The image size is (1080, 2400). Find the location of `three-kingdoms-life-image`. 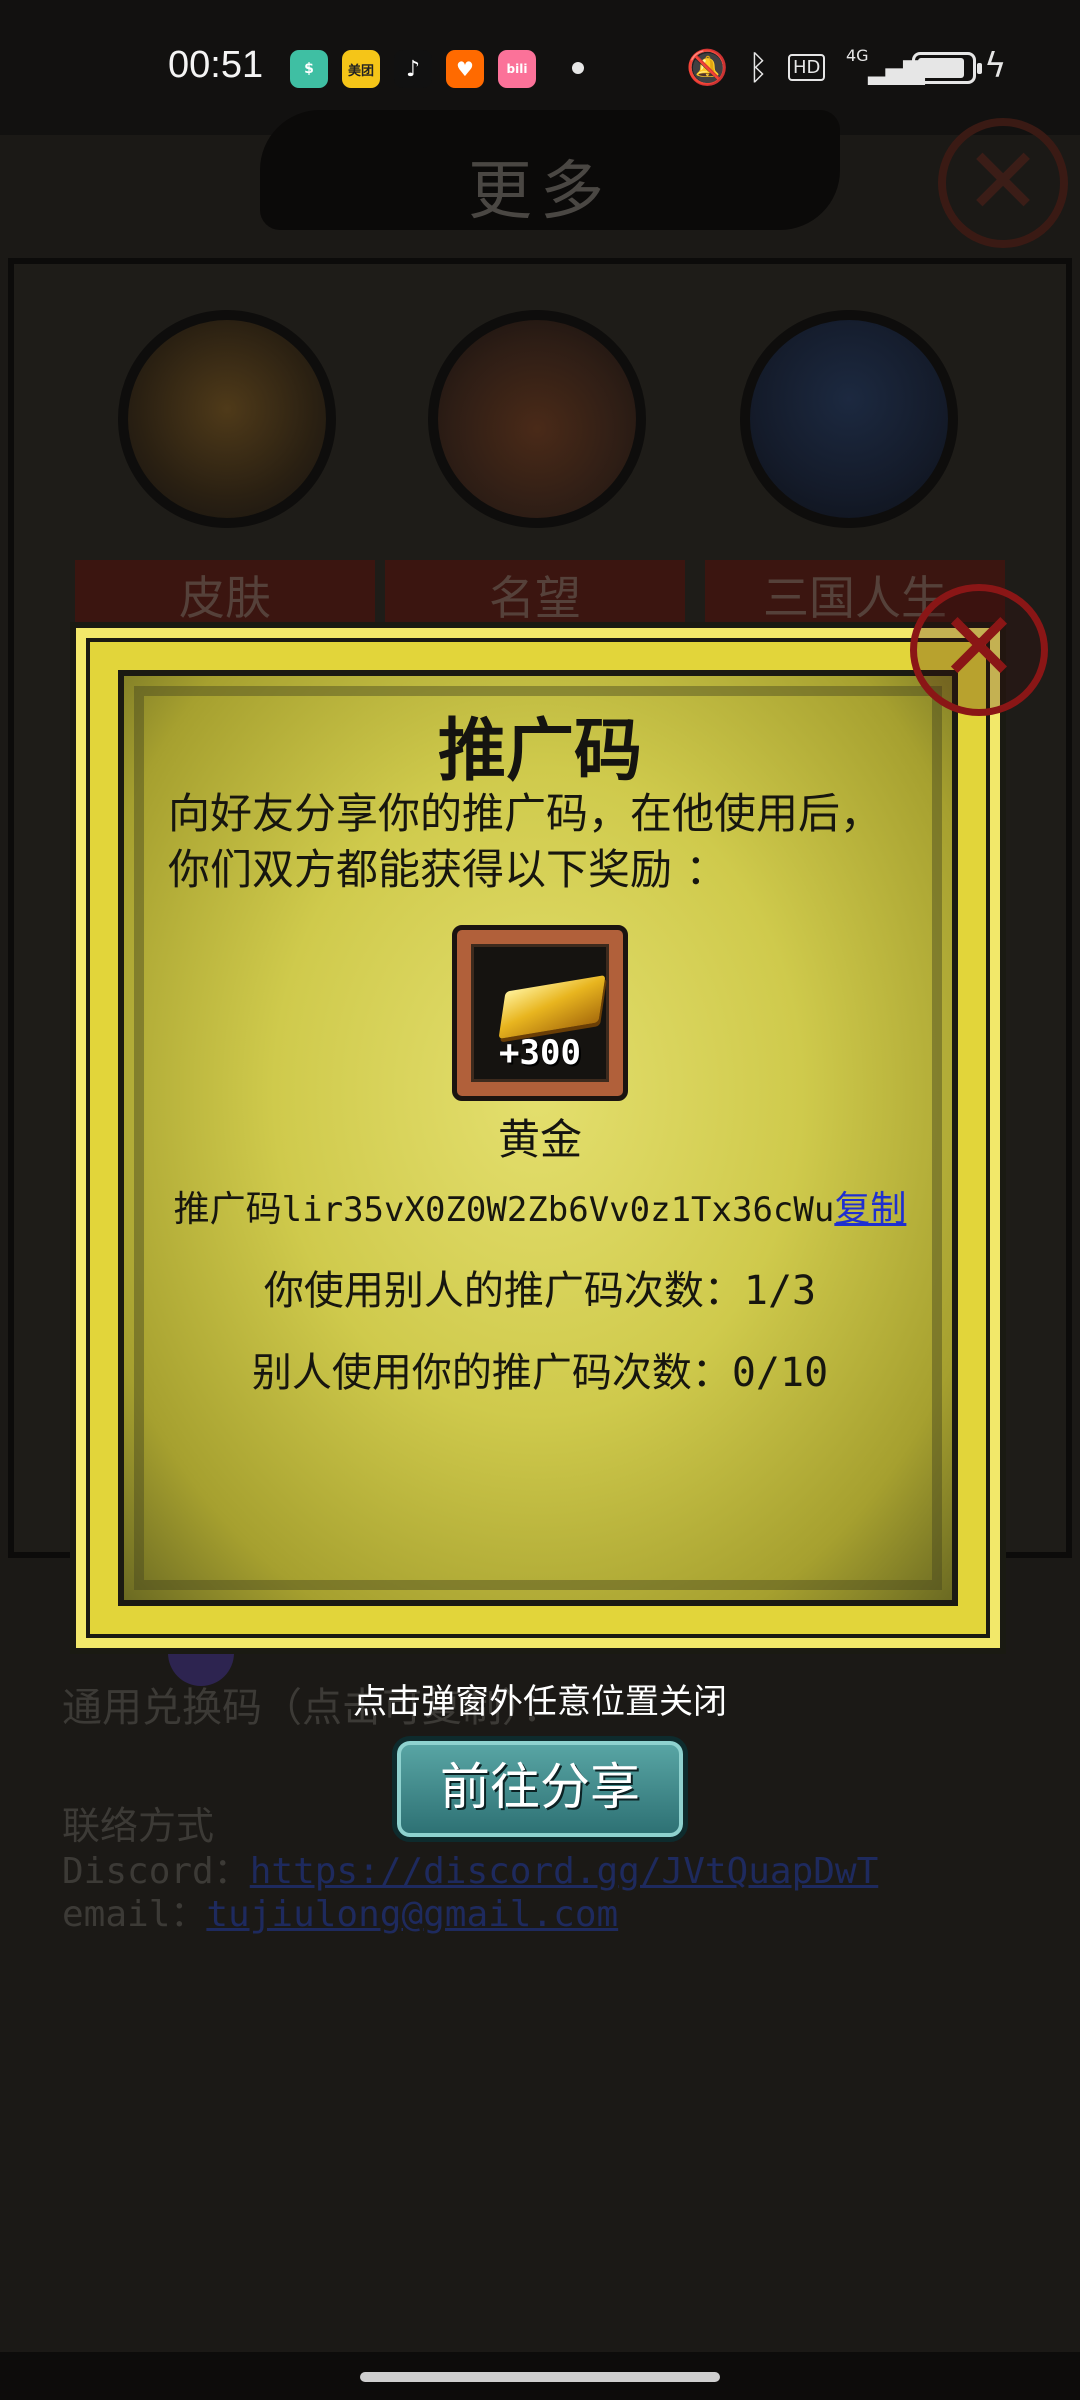

three-kingdoms-life-image is located at coordinates (849, 419).